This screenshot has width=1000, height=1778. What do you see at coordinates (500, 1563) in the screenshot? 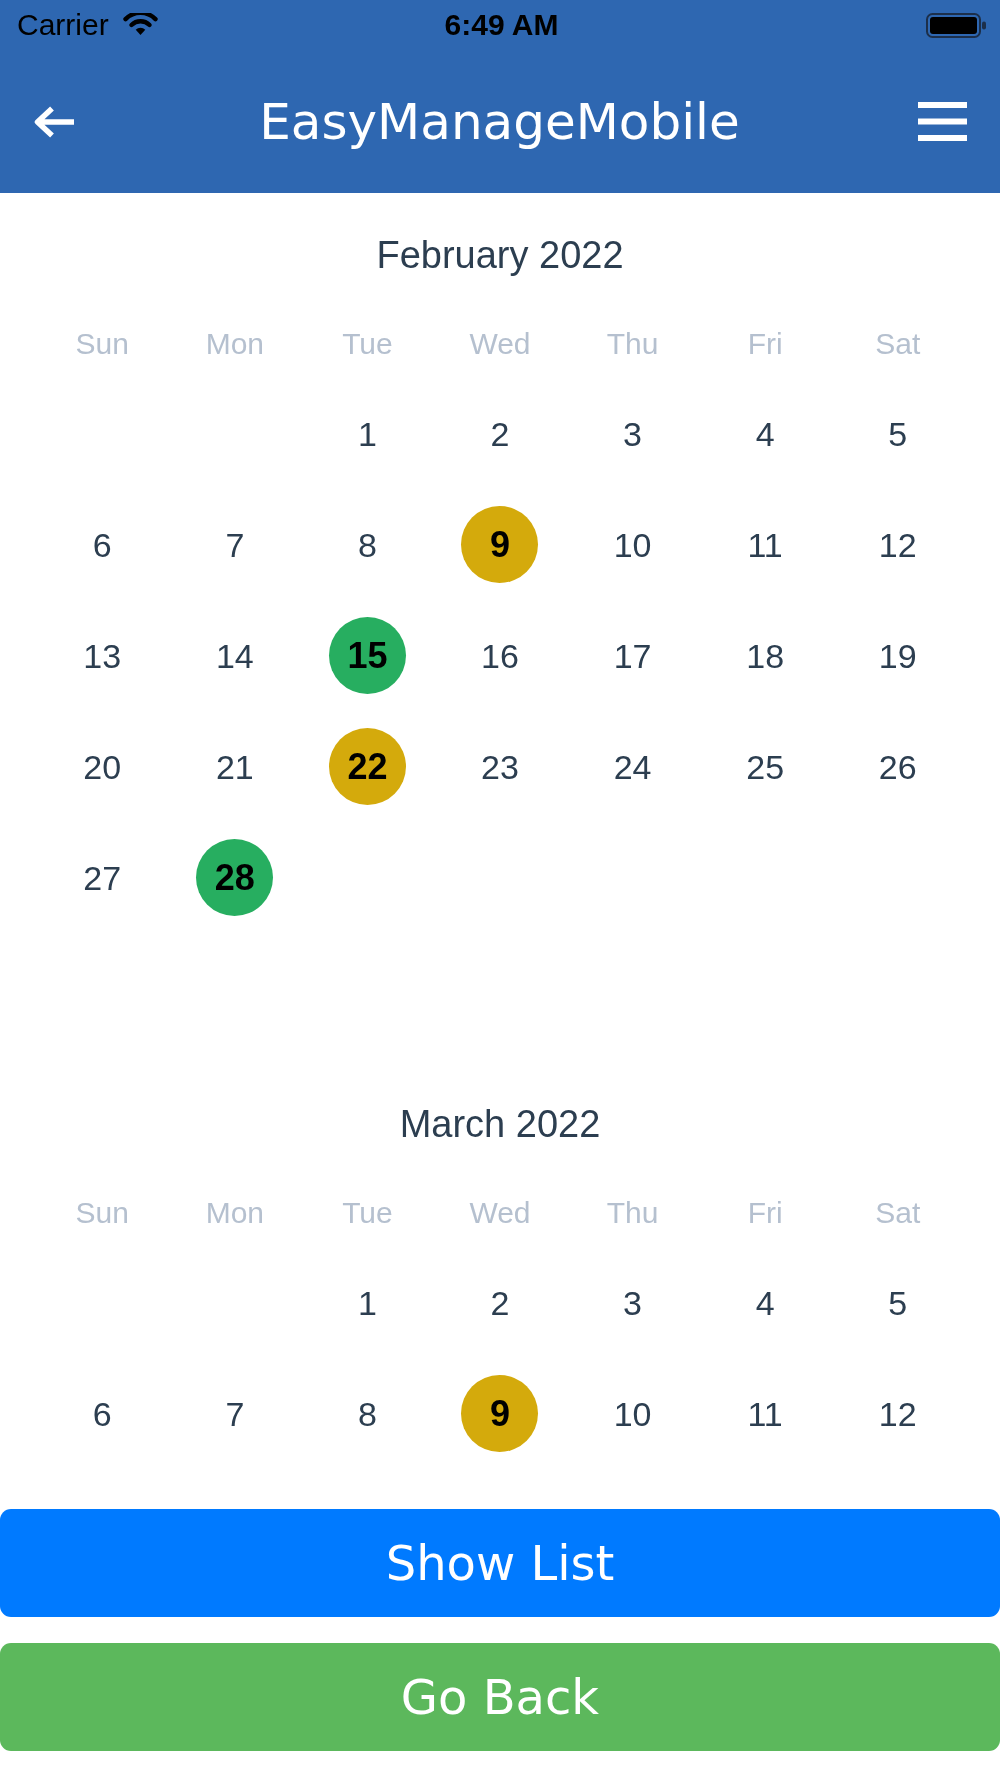
I see `show-list-button: Show List` at bounding box center [500, 1563].